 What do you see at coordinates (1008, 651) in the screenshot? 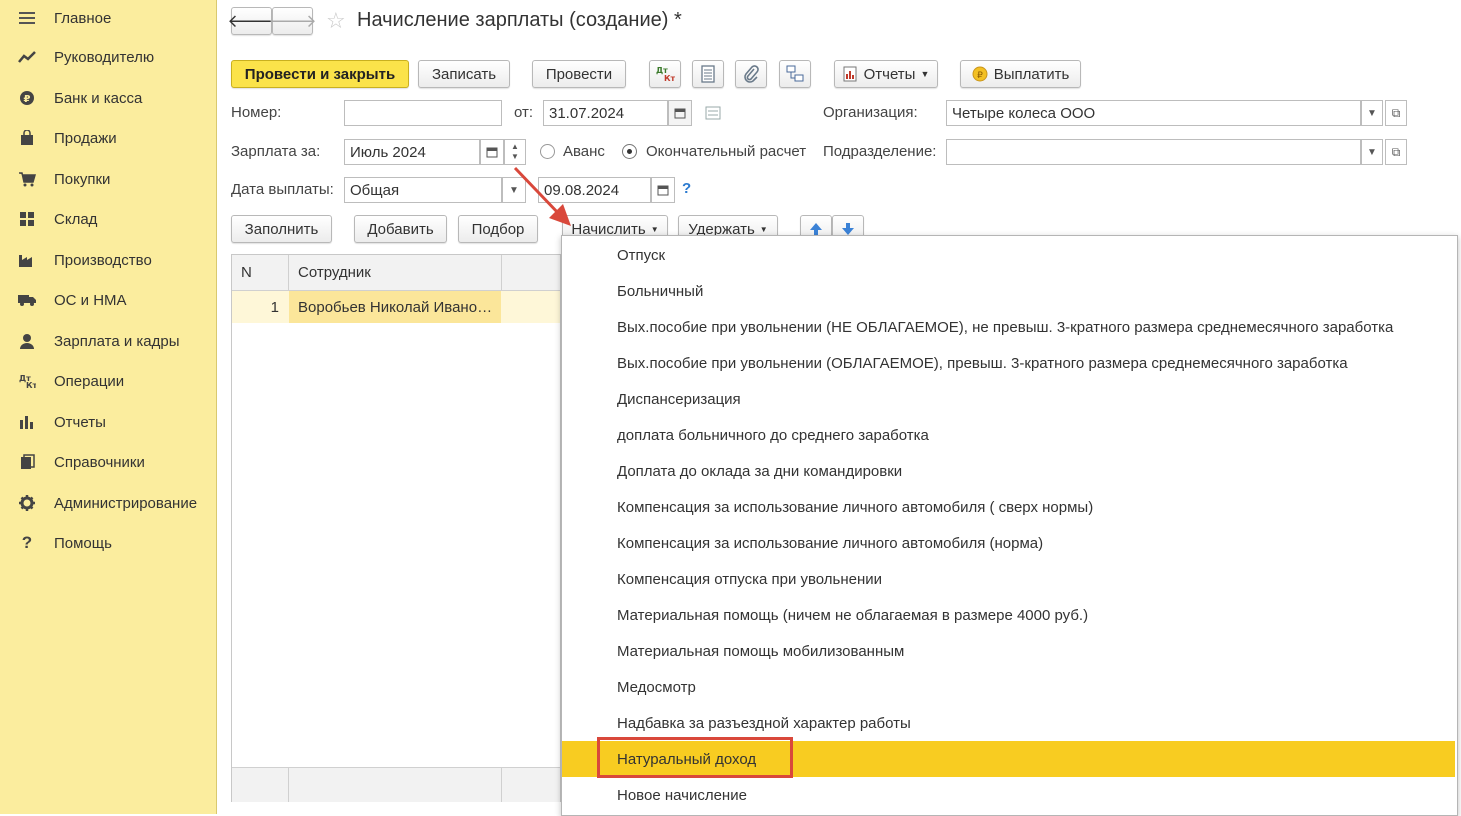
I see `menu-item: Материальная помощь мобилизованным` at bounding box center [1008, 651].